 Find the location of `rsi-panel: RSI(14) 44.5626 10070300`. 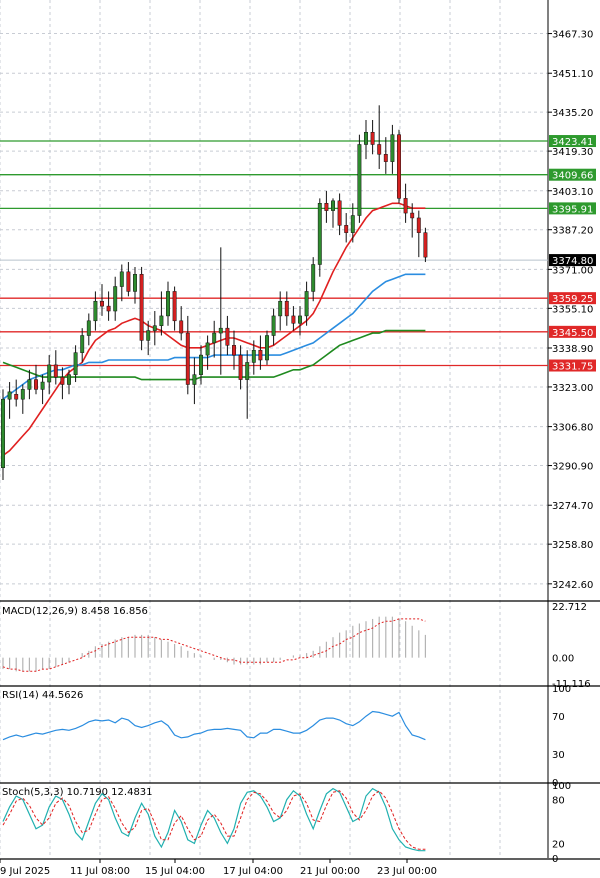

rsi-panel: RSI(14) 44.5626 10070300 is located at coordinates (286, 736).